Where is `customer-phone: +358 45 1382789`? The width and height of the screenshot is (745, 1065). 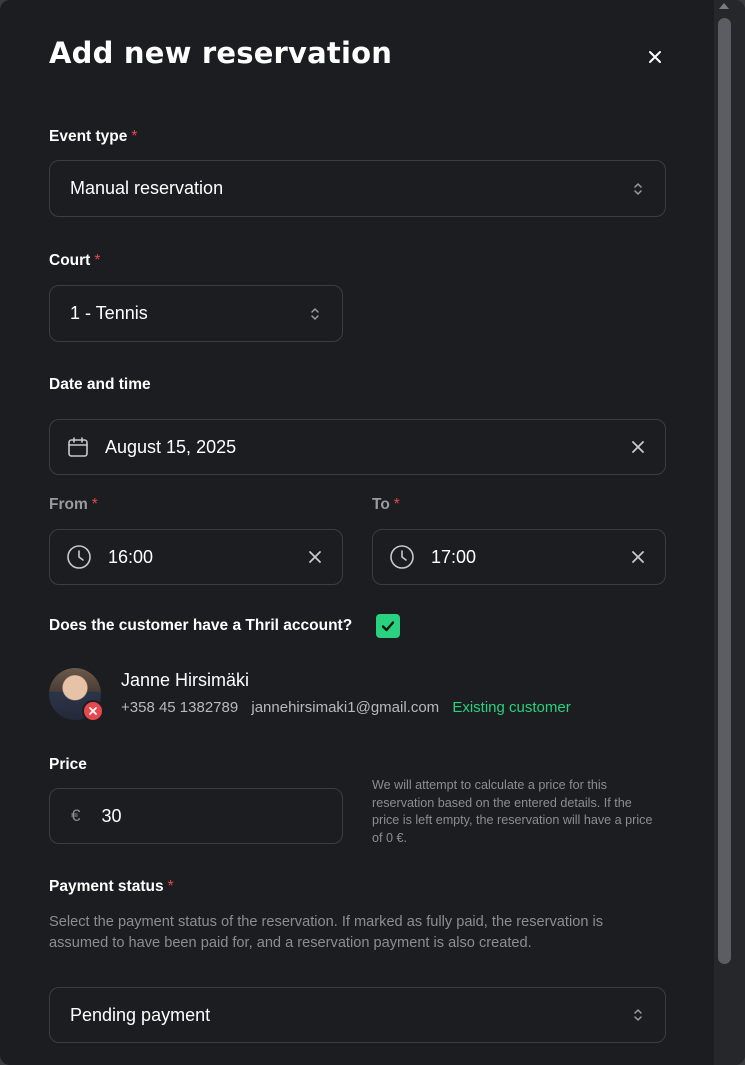
customer-phone: +358 45 1382789 is located at coordinates (180, 707).